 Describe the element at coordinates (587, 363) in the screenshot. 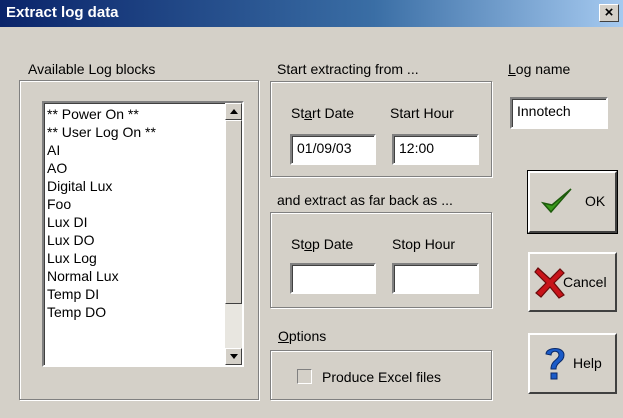

I see `help-label: Help` at that location.